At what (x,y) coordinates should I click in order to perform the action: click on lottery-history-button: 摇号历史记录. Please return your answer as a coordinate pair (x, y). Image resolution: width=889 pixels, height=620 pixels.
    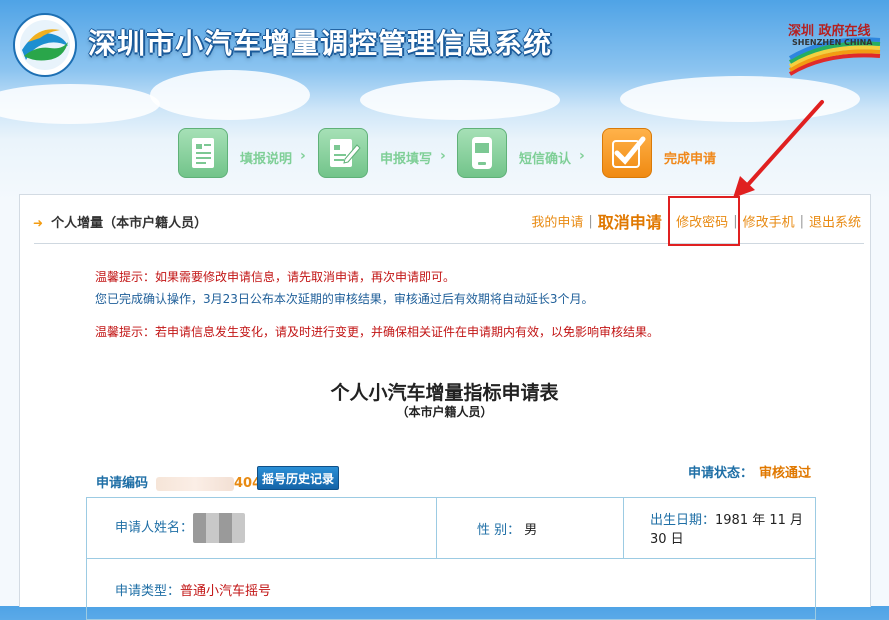
    Looking at the image, I should click on (298, 478).